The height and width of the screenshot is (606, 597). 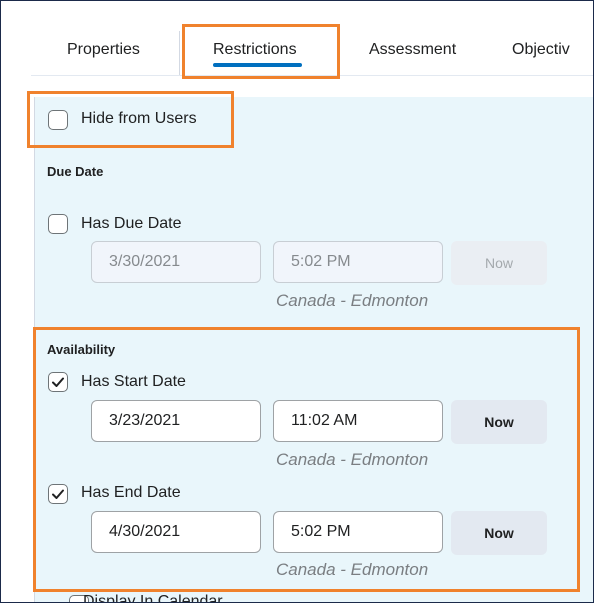 What do you see at coordinates (352, 569) in the screenshot?
I see `end-timezone: Canada - Edmonton` at bounding box center [352, 569].